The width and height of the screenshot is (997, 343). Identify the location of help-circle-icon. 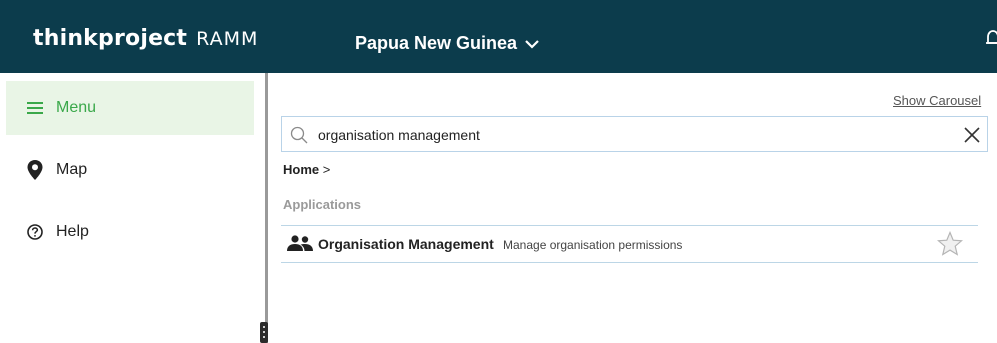
(35, 232).